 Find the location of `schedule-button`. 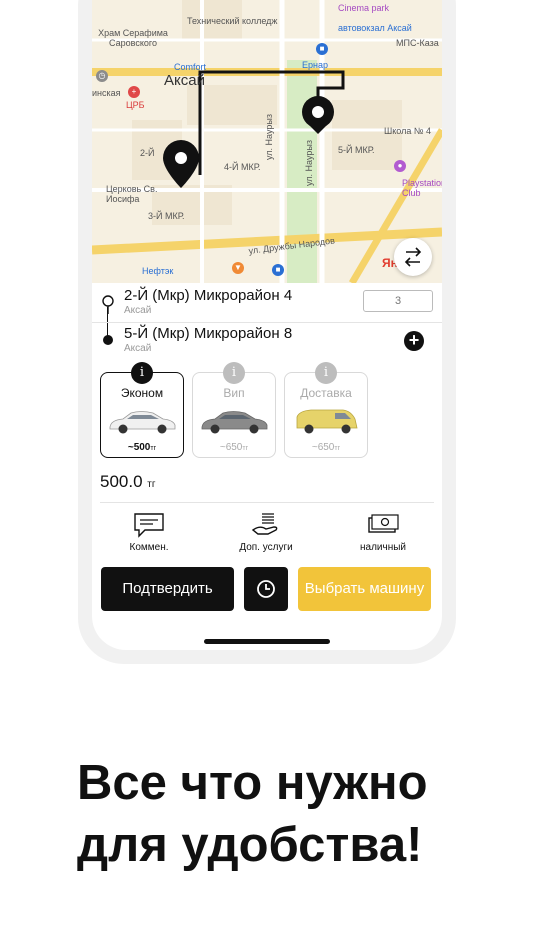

schedule-button is located at coordinates (266, 589).